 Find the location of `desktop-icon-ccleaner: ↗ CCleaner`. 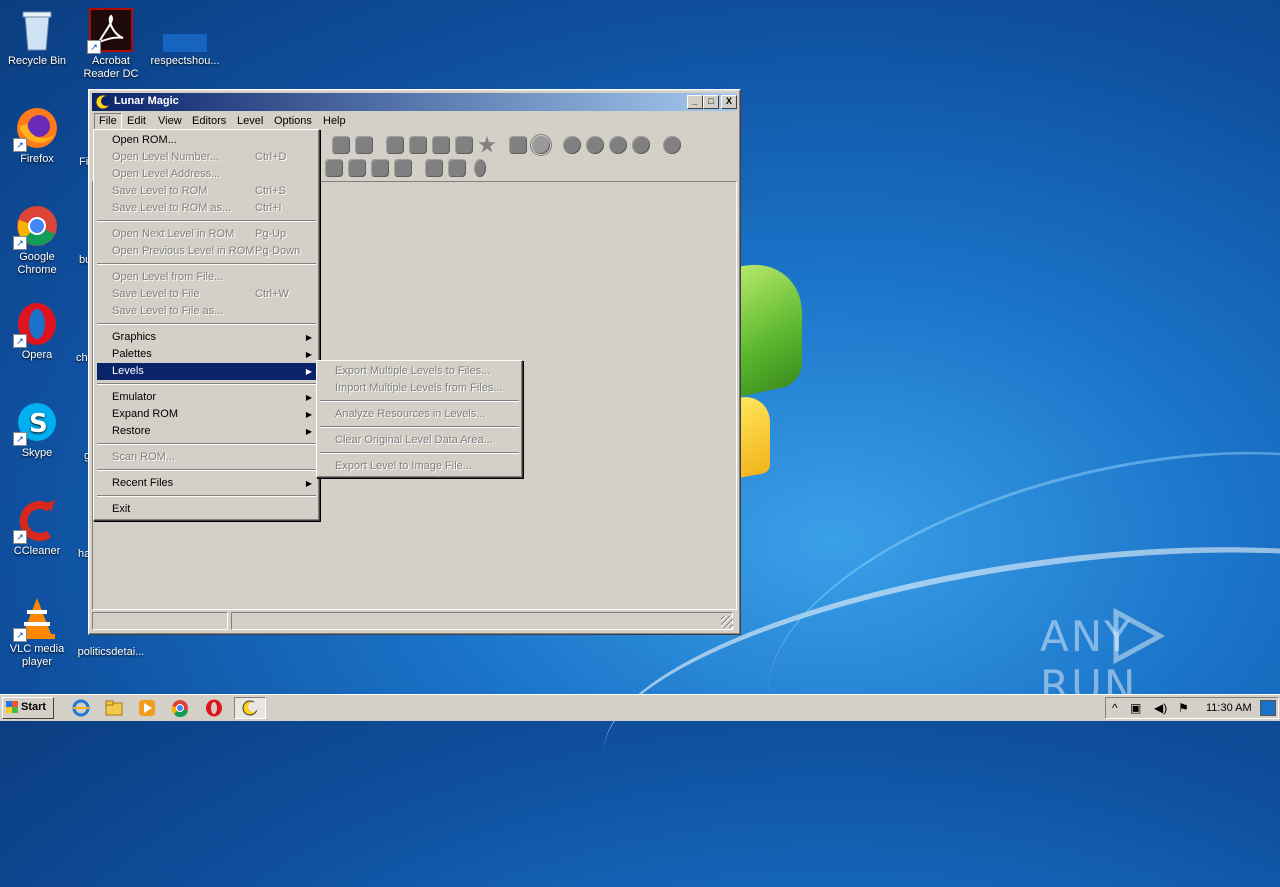

desktop-icon-ccleaner: ↗ CCleaner is located at coordinates (37, 528).